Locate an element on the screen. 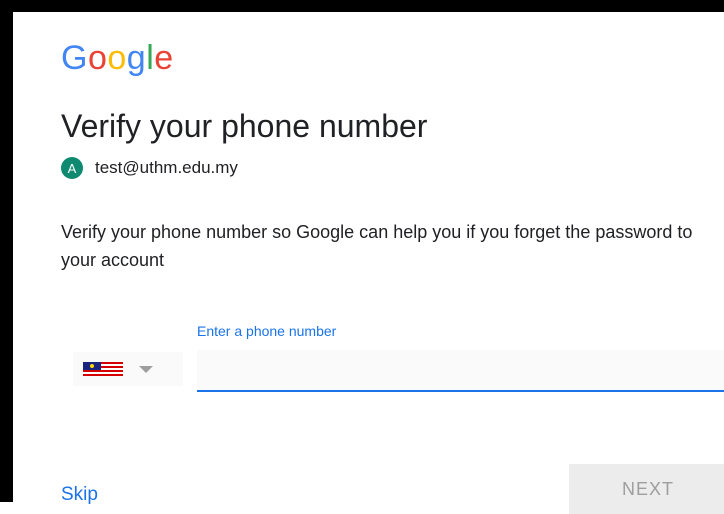 The width and height of the screenshot is (724, 514). next-button: NEXT is located at coordinates (646, 489).